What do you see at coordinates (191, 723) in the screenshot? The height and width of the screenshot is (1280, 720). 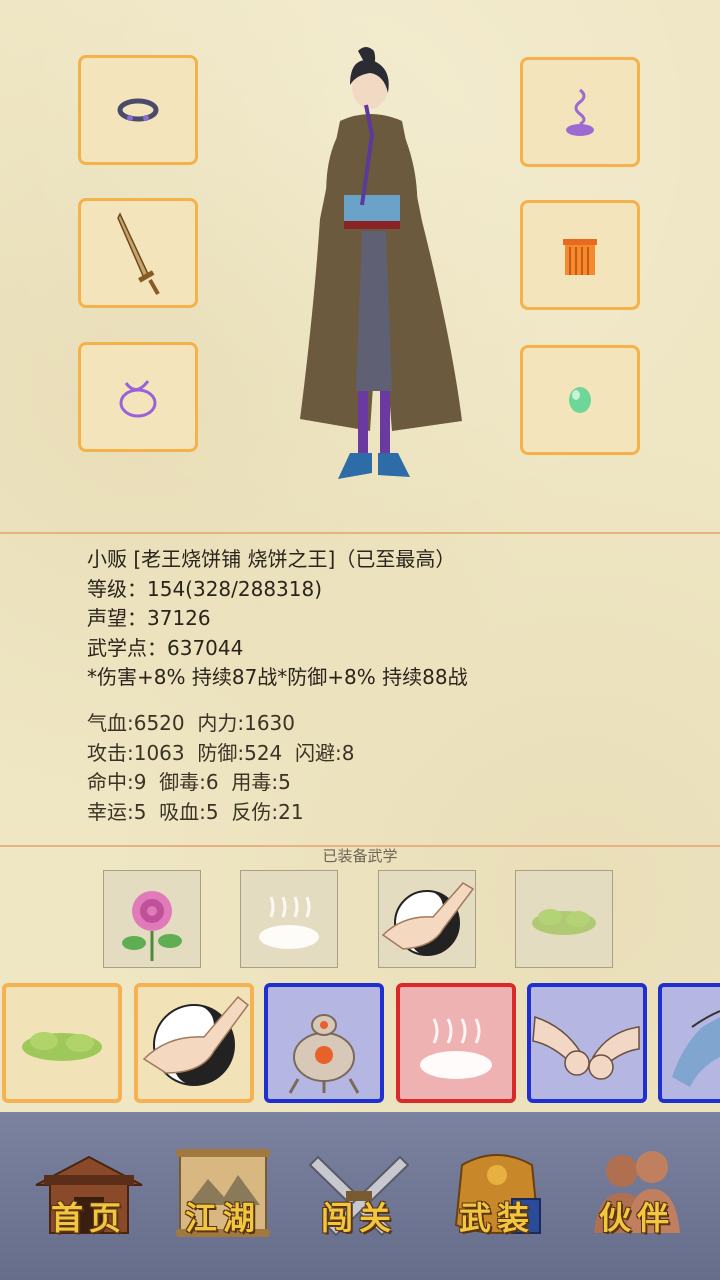 I see `stats-row-1: 气血:6520 内力:1630` at bounding box center [191, 723].